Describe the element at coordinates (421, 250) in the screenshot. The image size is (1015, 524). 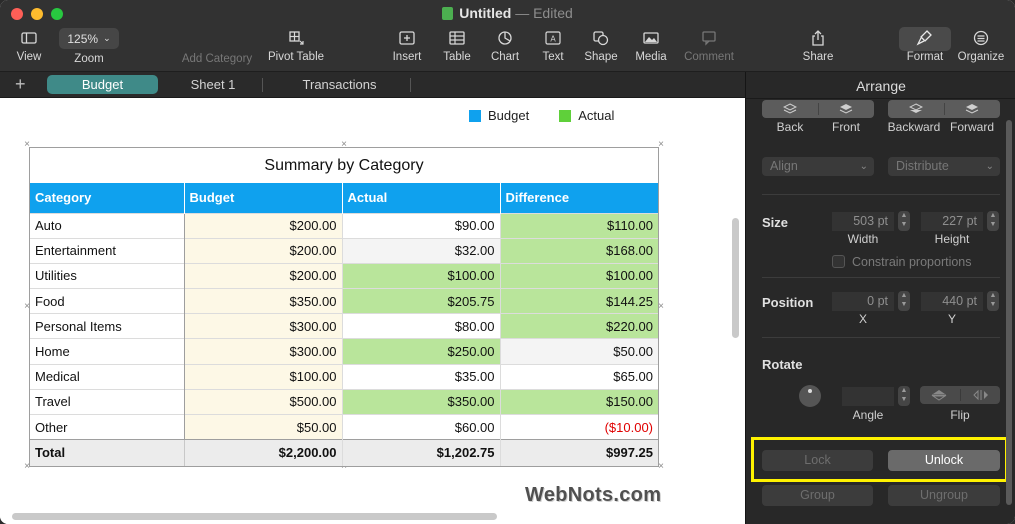
I see `table-cell: $32.00` at that location.